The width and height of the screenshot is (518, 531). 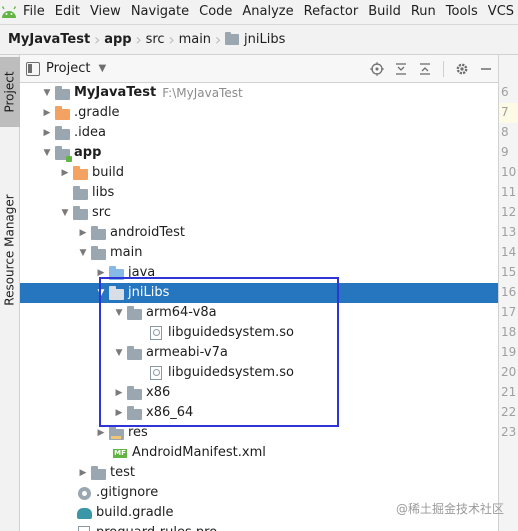 I want to click on tree-item-x86-64: ▶ x86_64, so click(x=259, y=413).